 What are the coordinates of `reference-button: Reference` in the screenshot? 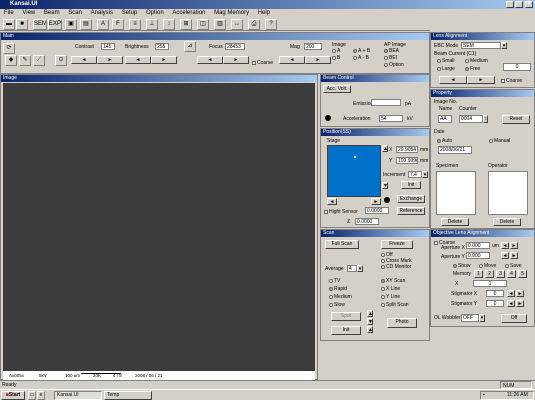 It's located at (411, 211).